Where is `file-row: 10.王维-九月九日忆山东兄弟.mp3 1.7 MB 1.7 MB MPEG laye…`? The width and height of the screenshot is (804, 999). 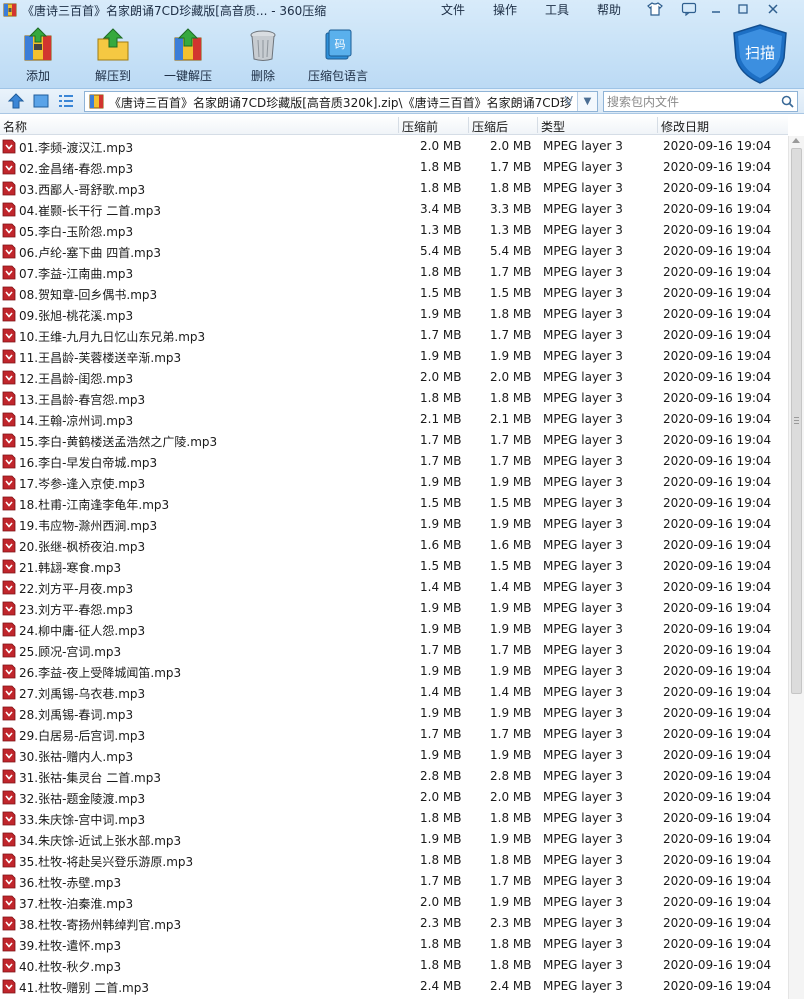 file-row: 10.王维-九月九日忆山东兄弟.mp3 1.7 MB 1.7 MB MPEG laye… is located at coordinates (394, 335).